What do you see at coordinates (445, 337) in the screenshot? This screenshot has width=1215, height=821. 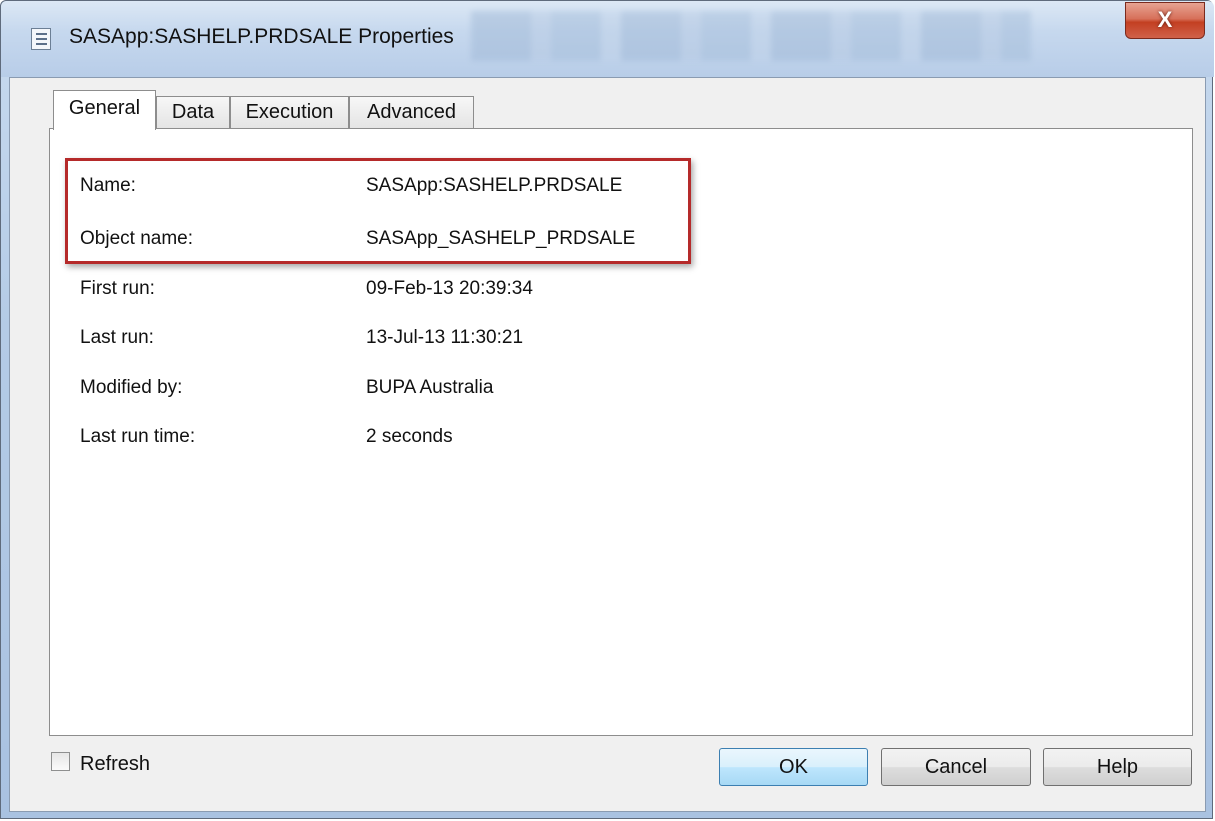 I see `last-run-value: 13-Jul-13 11:30:21` at bounding box center [445, 337].